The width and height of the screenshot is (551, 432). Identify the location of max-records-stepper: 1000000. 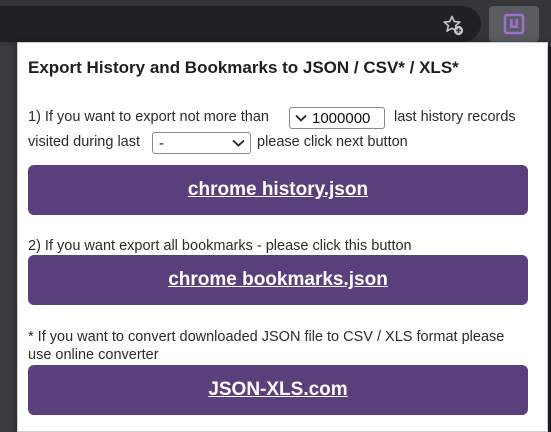
(337, 118).